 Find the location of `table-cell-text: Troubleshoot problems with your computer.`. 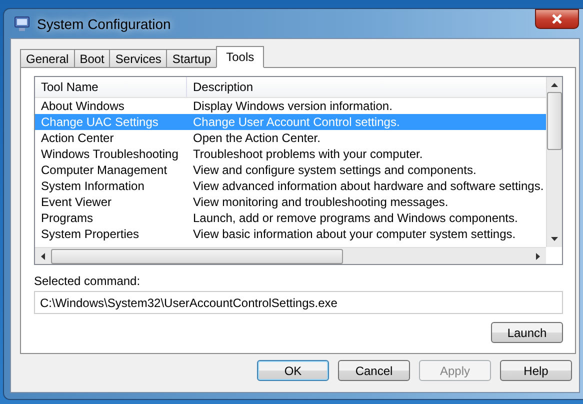

table-cell-text: Troubleshoot problems with your computer. is located at coordinates (307, 154).